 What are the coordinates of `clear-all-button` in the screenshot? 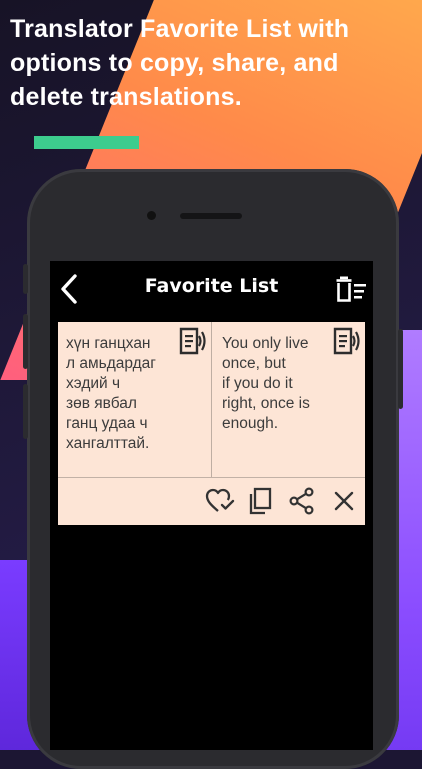 It's located at (351, 289).